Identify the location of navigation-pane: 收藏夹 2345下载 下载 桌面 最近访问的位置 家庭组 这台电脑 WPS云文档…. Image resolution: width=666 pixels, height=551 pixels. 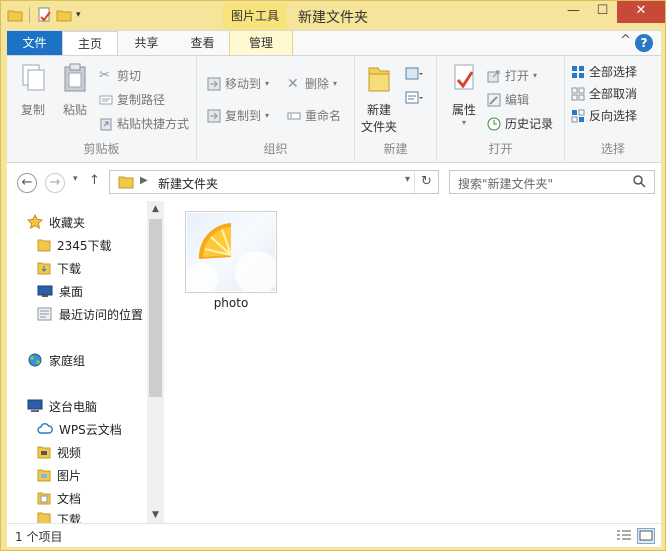
(86, 362).